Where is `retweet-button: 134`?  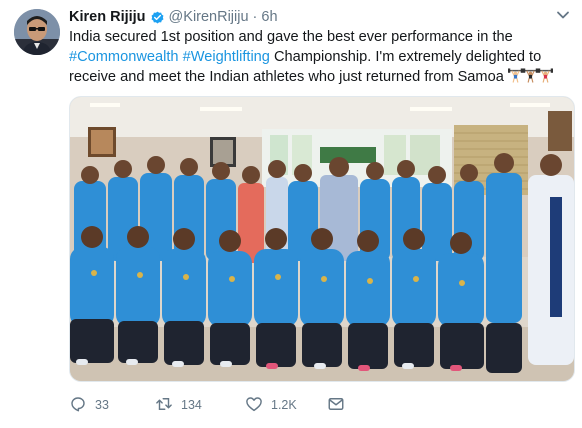 retweet-button: 134 is located at coordinates (200, 405).